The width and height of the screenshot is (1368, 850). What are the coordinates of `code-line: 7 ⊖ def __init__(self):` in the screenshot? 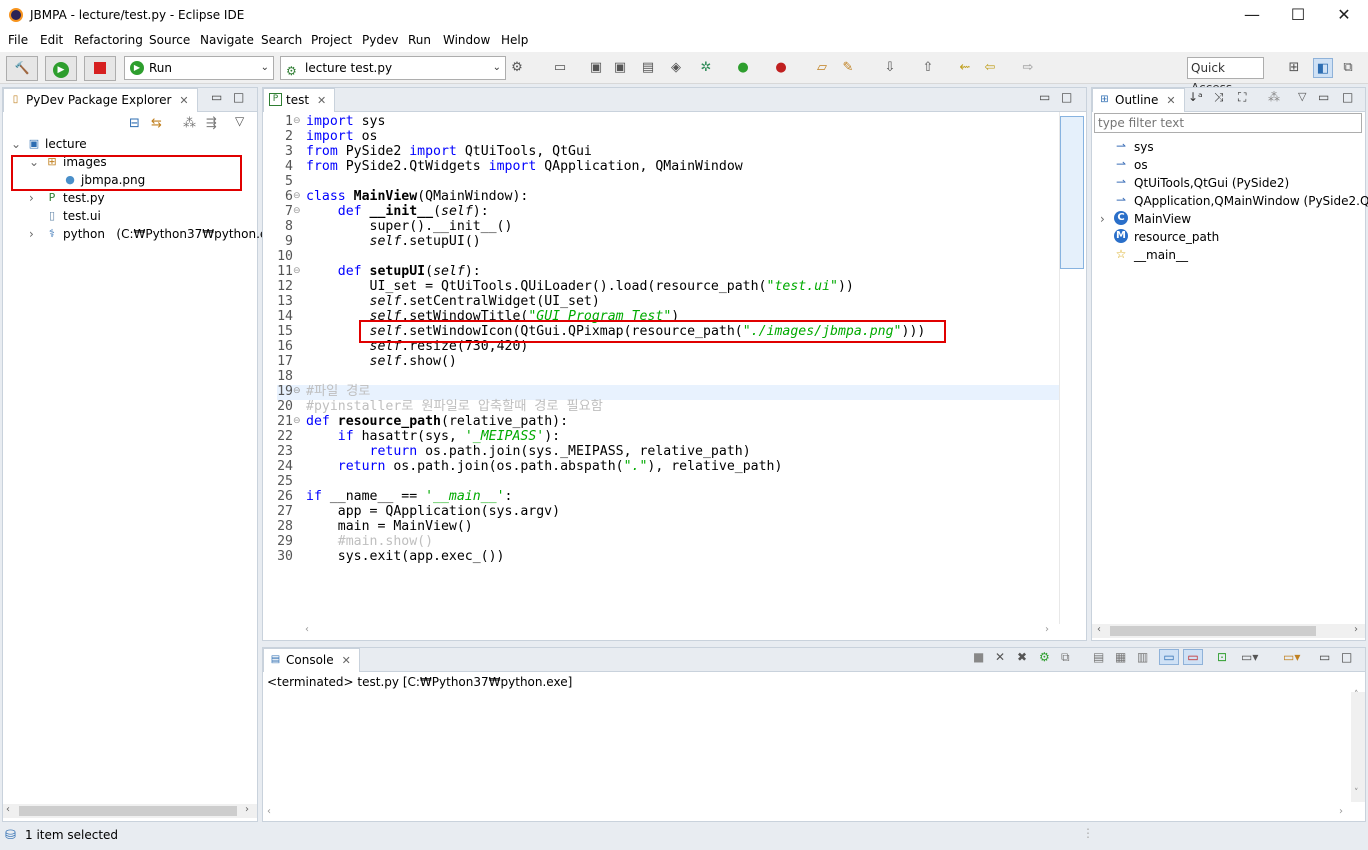 It's located at (660, 211).